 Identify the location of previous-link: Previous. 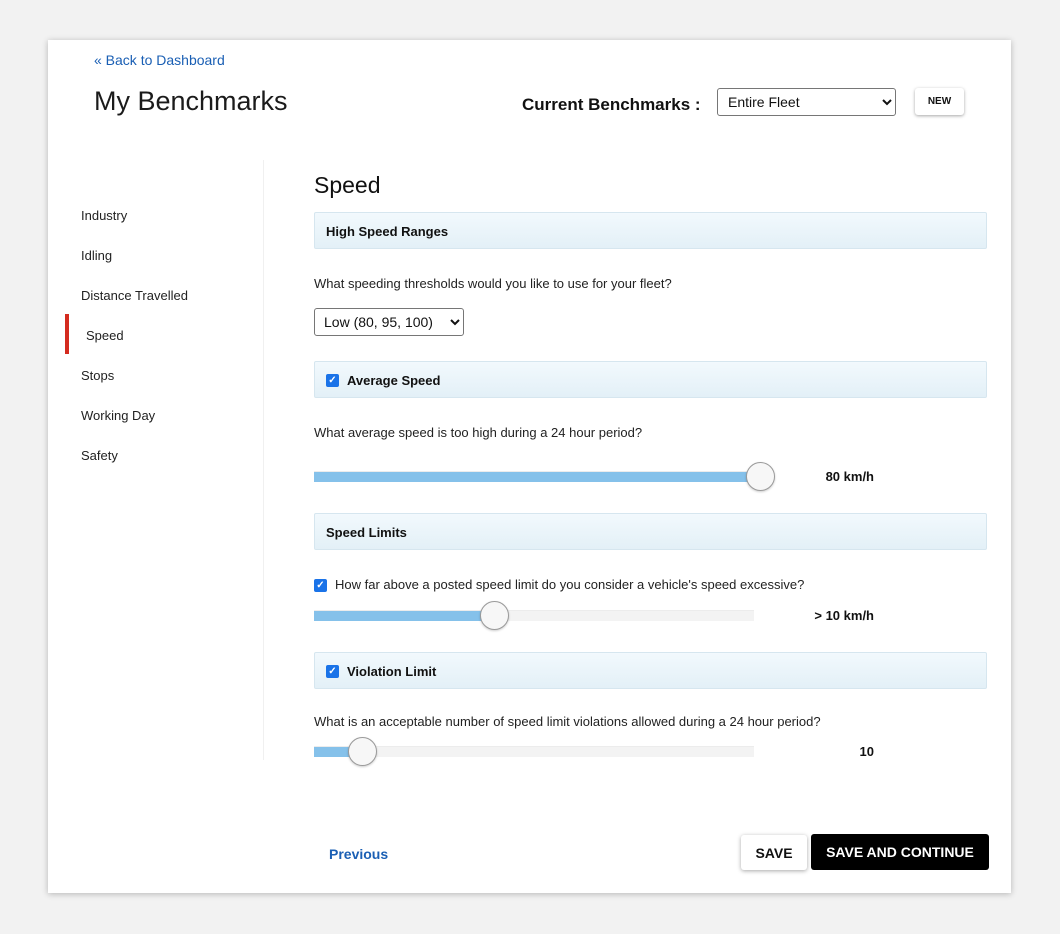
(358, 854).